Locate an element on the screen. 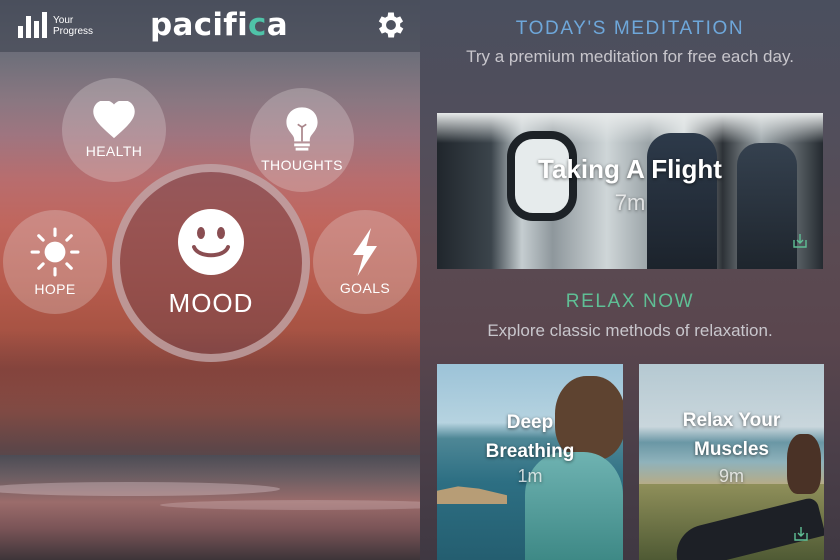 This screenshot has width=840, height=560. taking-a-flight-card: Taking A Flight 7m is located at coordinates (630, 191).